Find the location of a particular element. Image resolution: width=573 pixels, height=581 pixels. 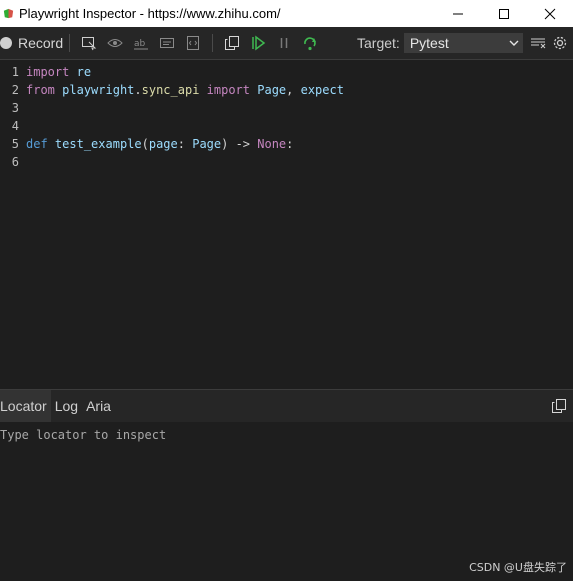

code-token: page is located at coordinates (163, 144).